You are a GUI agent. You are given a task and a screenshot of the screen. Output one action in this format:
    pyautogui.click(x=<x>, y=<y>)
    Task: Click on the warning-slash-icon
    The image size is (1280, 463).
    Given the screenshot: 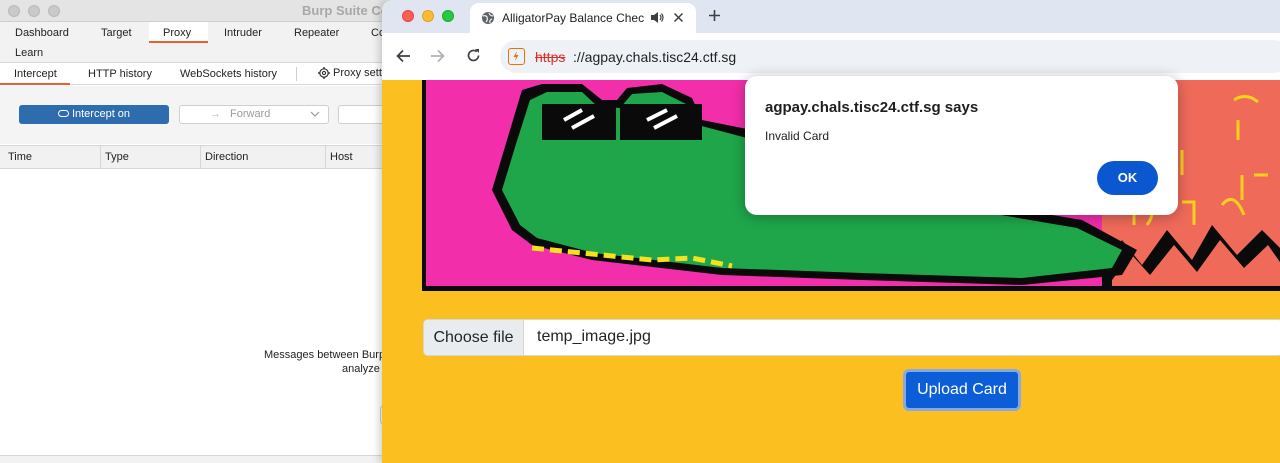 What is the action you would take?
    pyautogui.click(x=516, y=56)
    